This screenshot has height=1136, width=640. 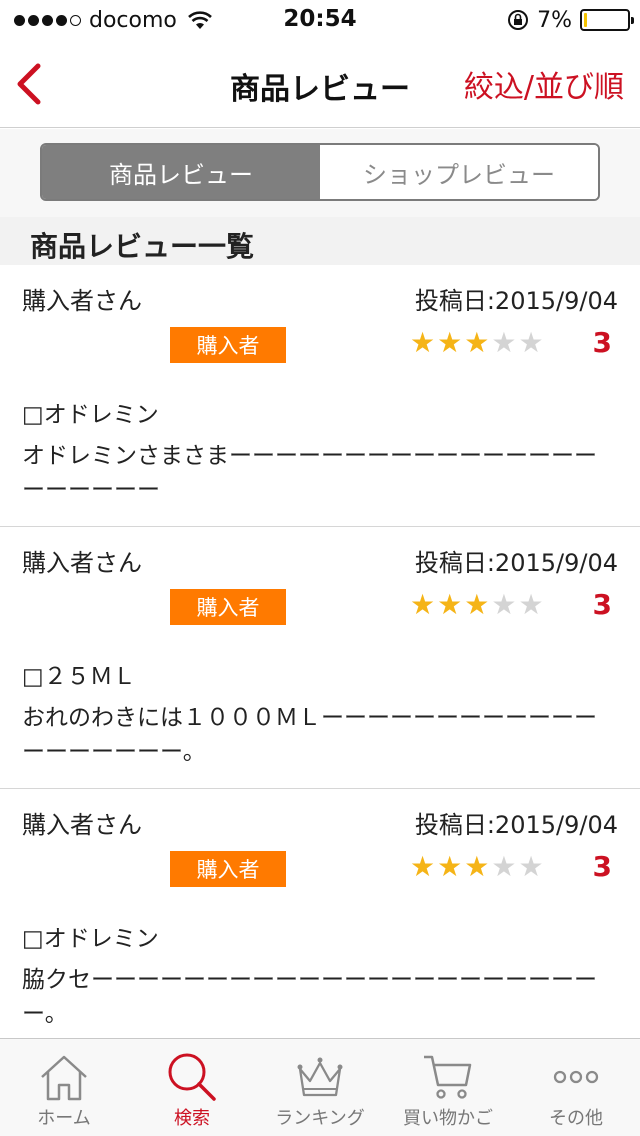 What do you see at coordinates (64, 1078) in the screenshot?
I see `home-icon` at bounding box center [64, 1078].